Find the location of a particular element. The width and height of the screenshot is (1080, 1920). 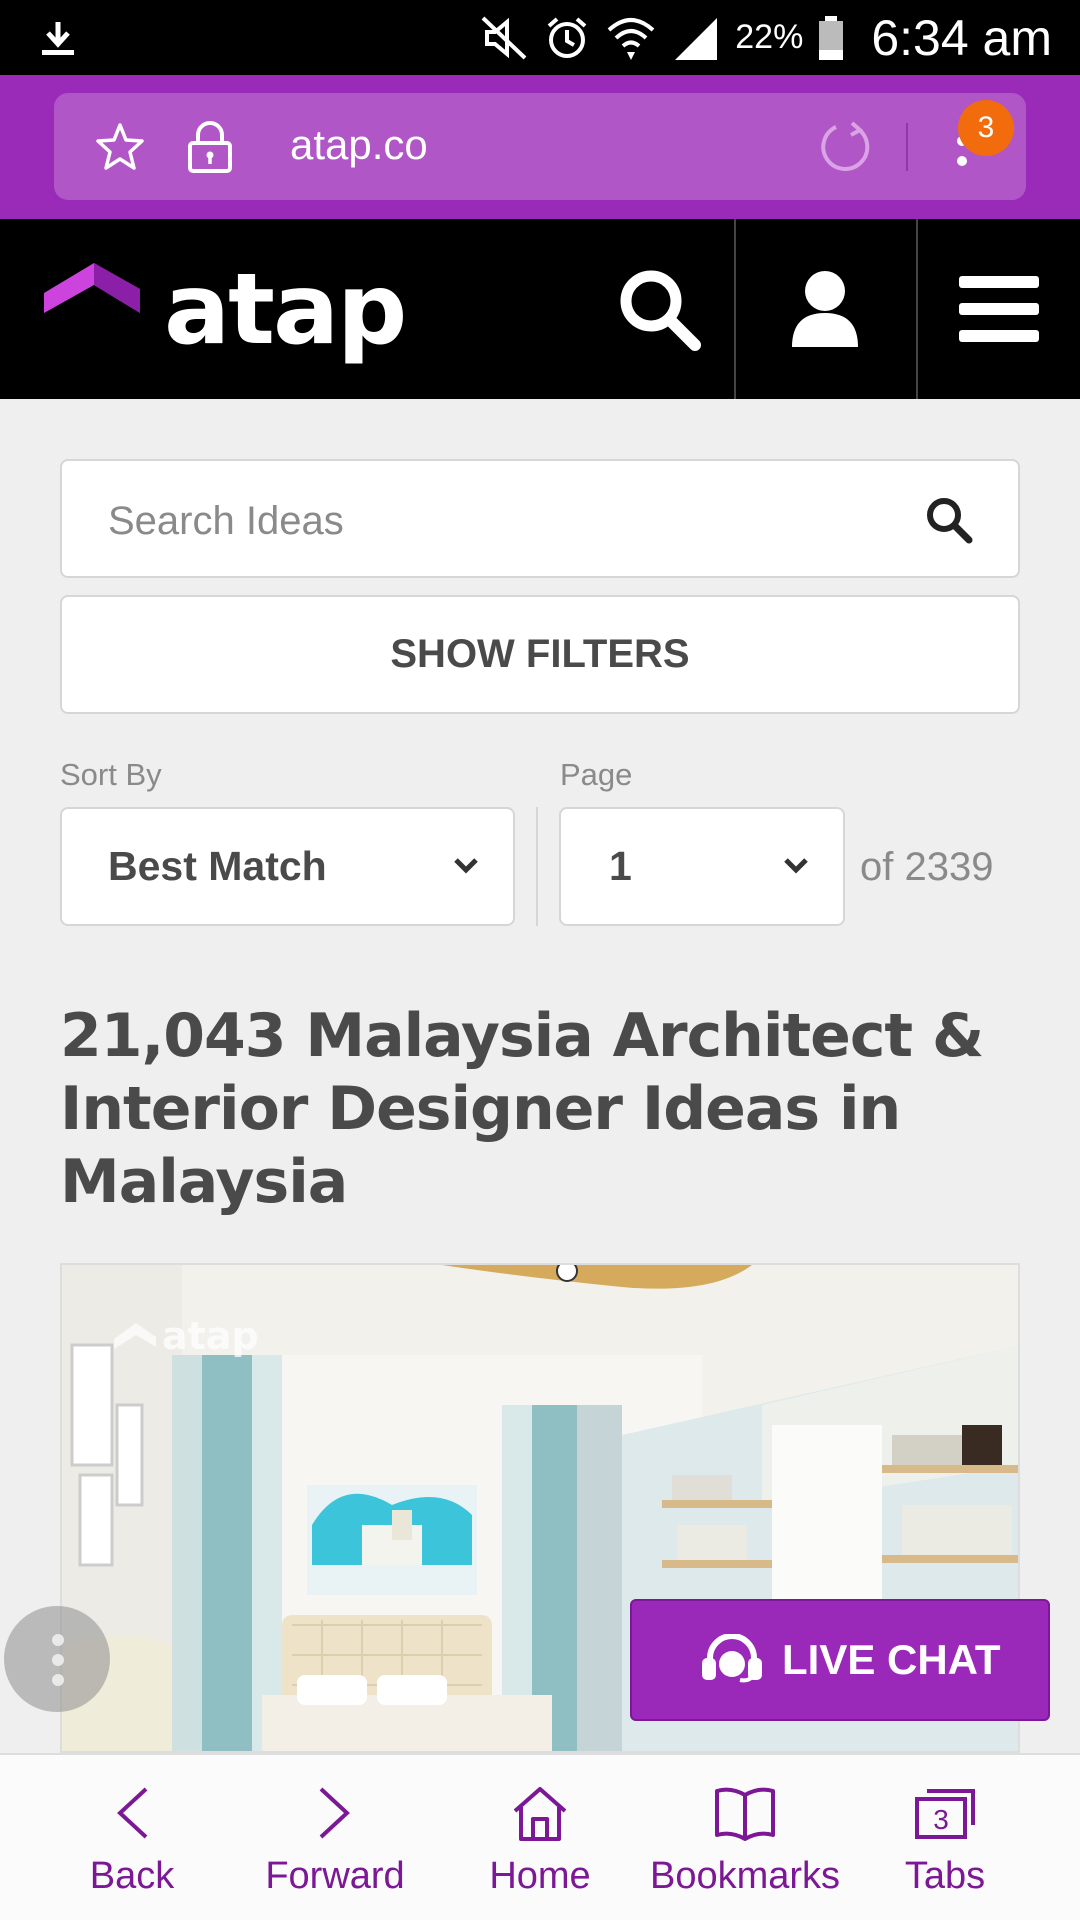

sort-by-select: Best Match is located at coordinates (287, 866).